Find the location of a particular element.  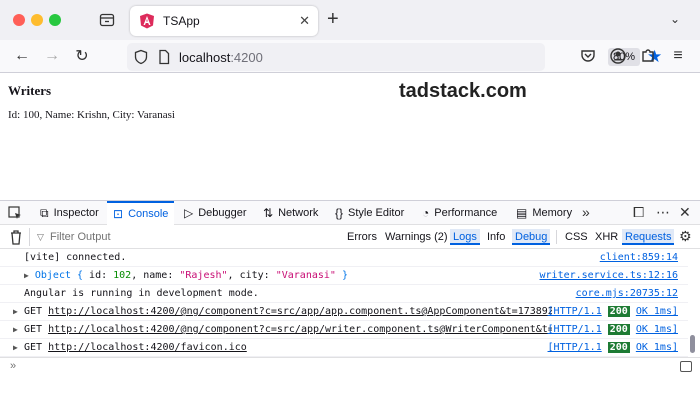

tab-network: ⇅ Network is located at coordinates (290, 213).